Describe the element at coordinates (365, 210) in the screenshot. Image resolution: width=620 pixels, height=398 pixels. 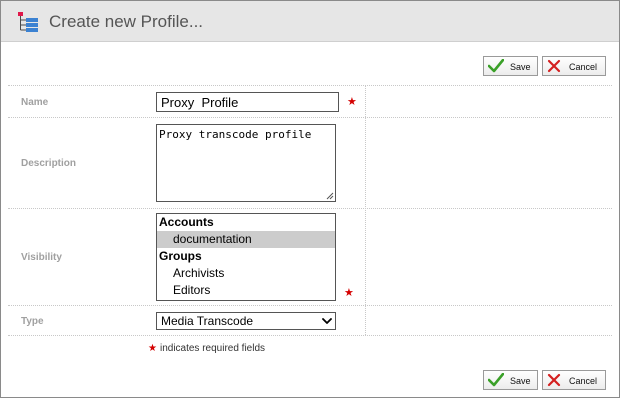
I see `column-divider` at that location.